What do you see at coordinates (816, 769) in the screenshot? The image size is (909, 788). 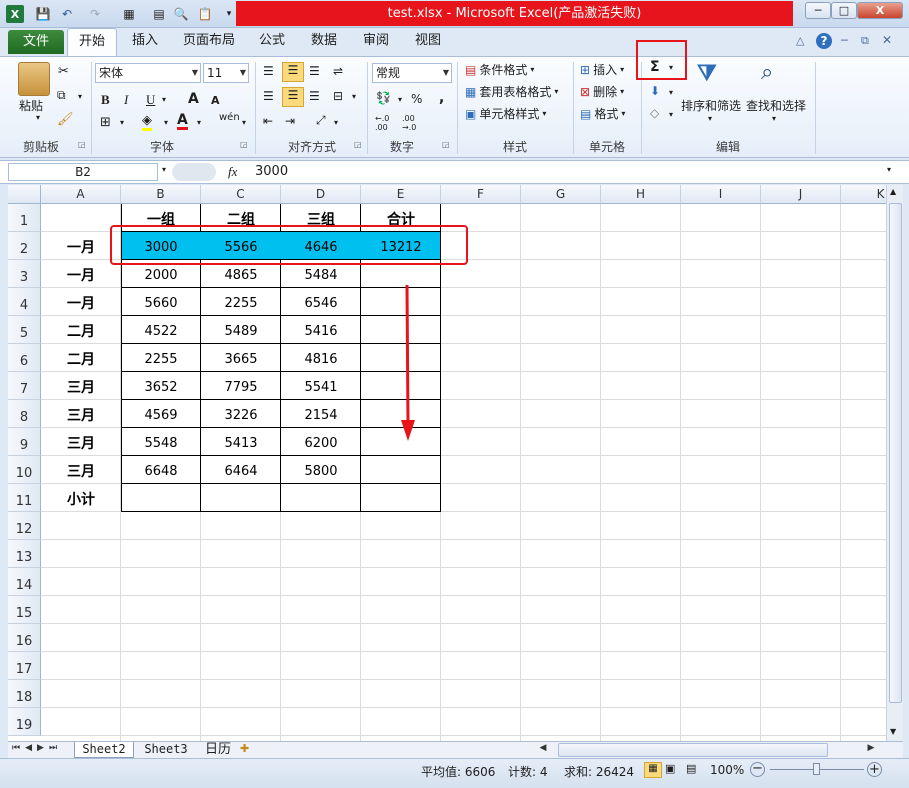 I see `zoom-slider-thumb` at bounding box center [816, 769].